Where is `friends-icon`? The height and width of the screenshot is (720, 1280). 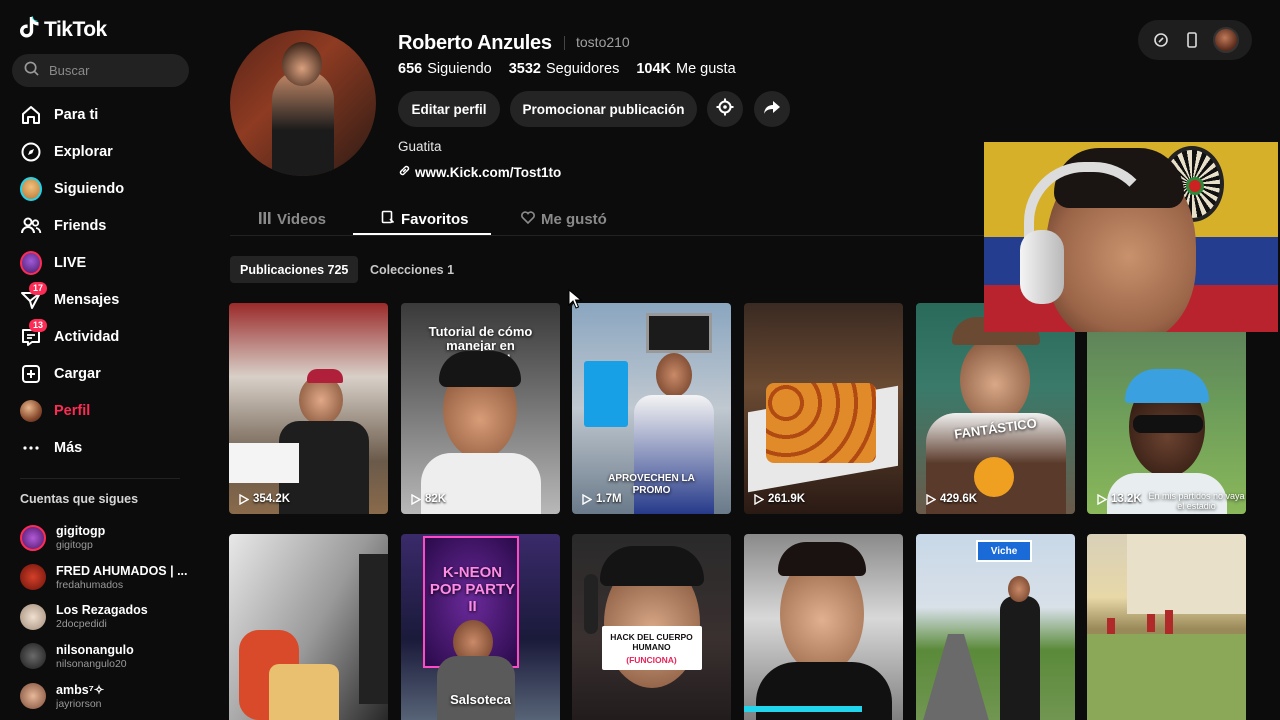
friends-icon is located at coordinates (31, 226).